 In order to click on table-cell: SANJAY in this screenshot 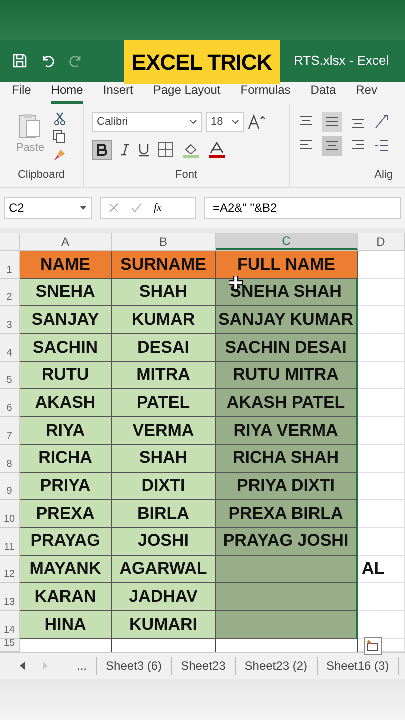, I will do `click(66, 320)`.